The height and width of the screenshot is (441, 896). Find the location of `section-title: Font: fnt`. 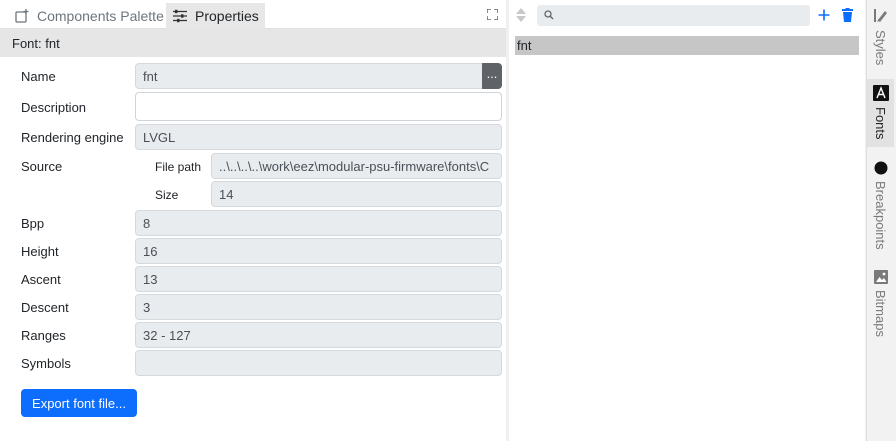

section-title: Font: fnt is located at coordinates (253, 43).